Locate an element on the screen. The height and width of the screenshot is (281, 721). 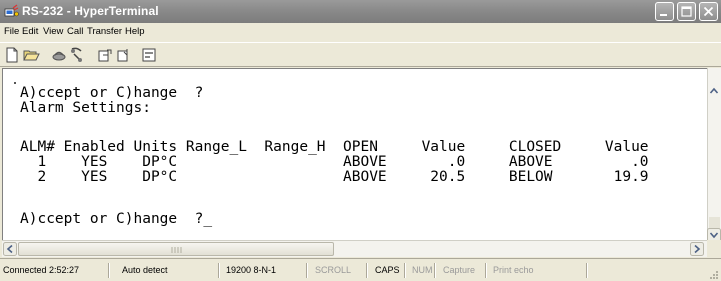
scroll-left-icon is located at coordinates (10, 249).